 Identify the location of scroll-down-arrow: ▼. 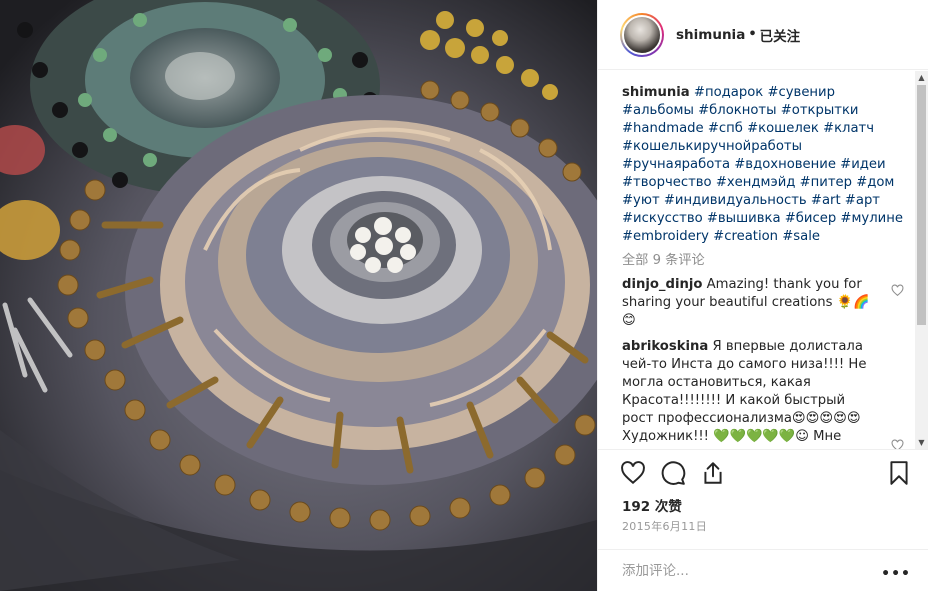
(921, 442).